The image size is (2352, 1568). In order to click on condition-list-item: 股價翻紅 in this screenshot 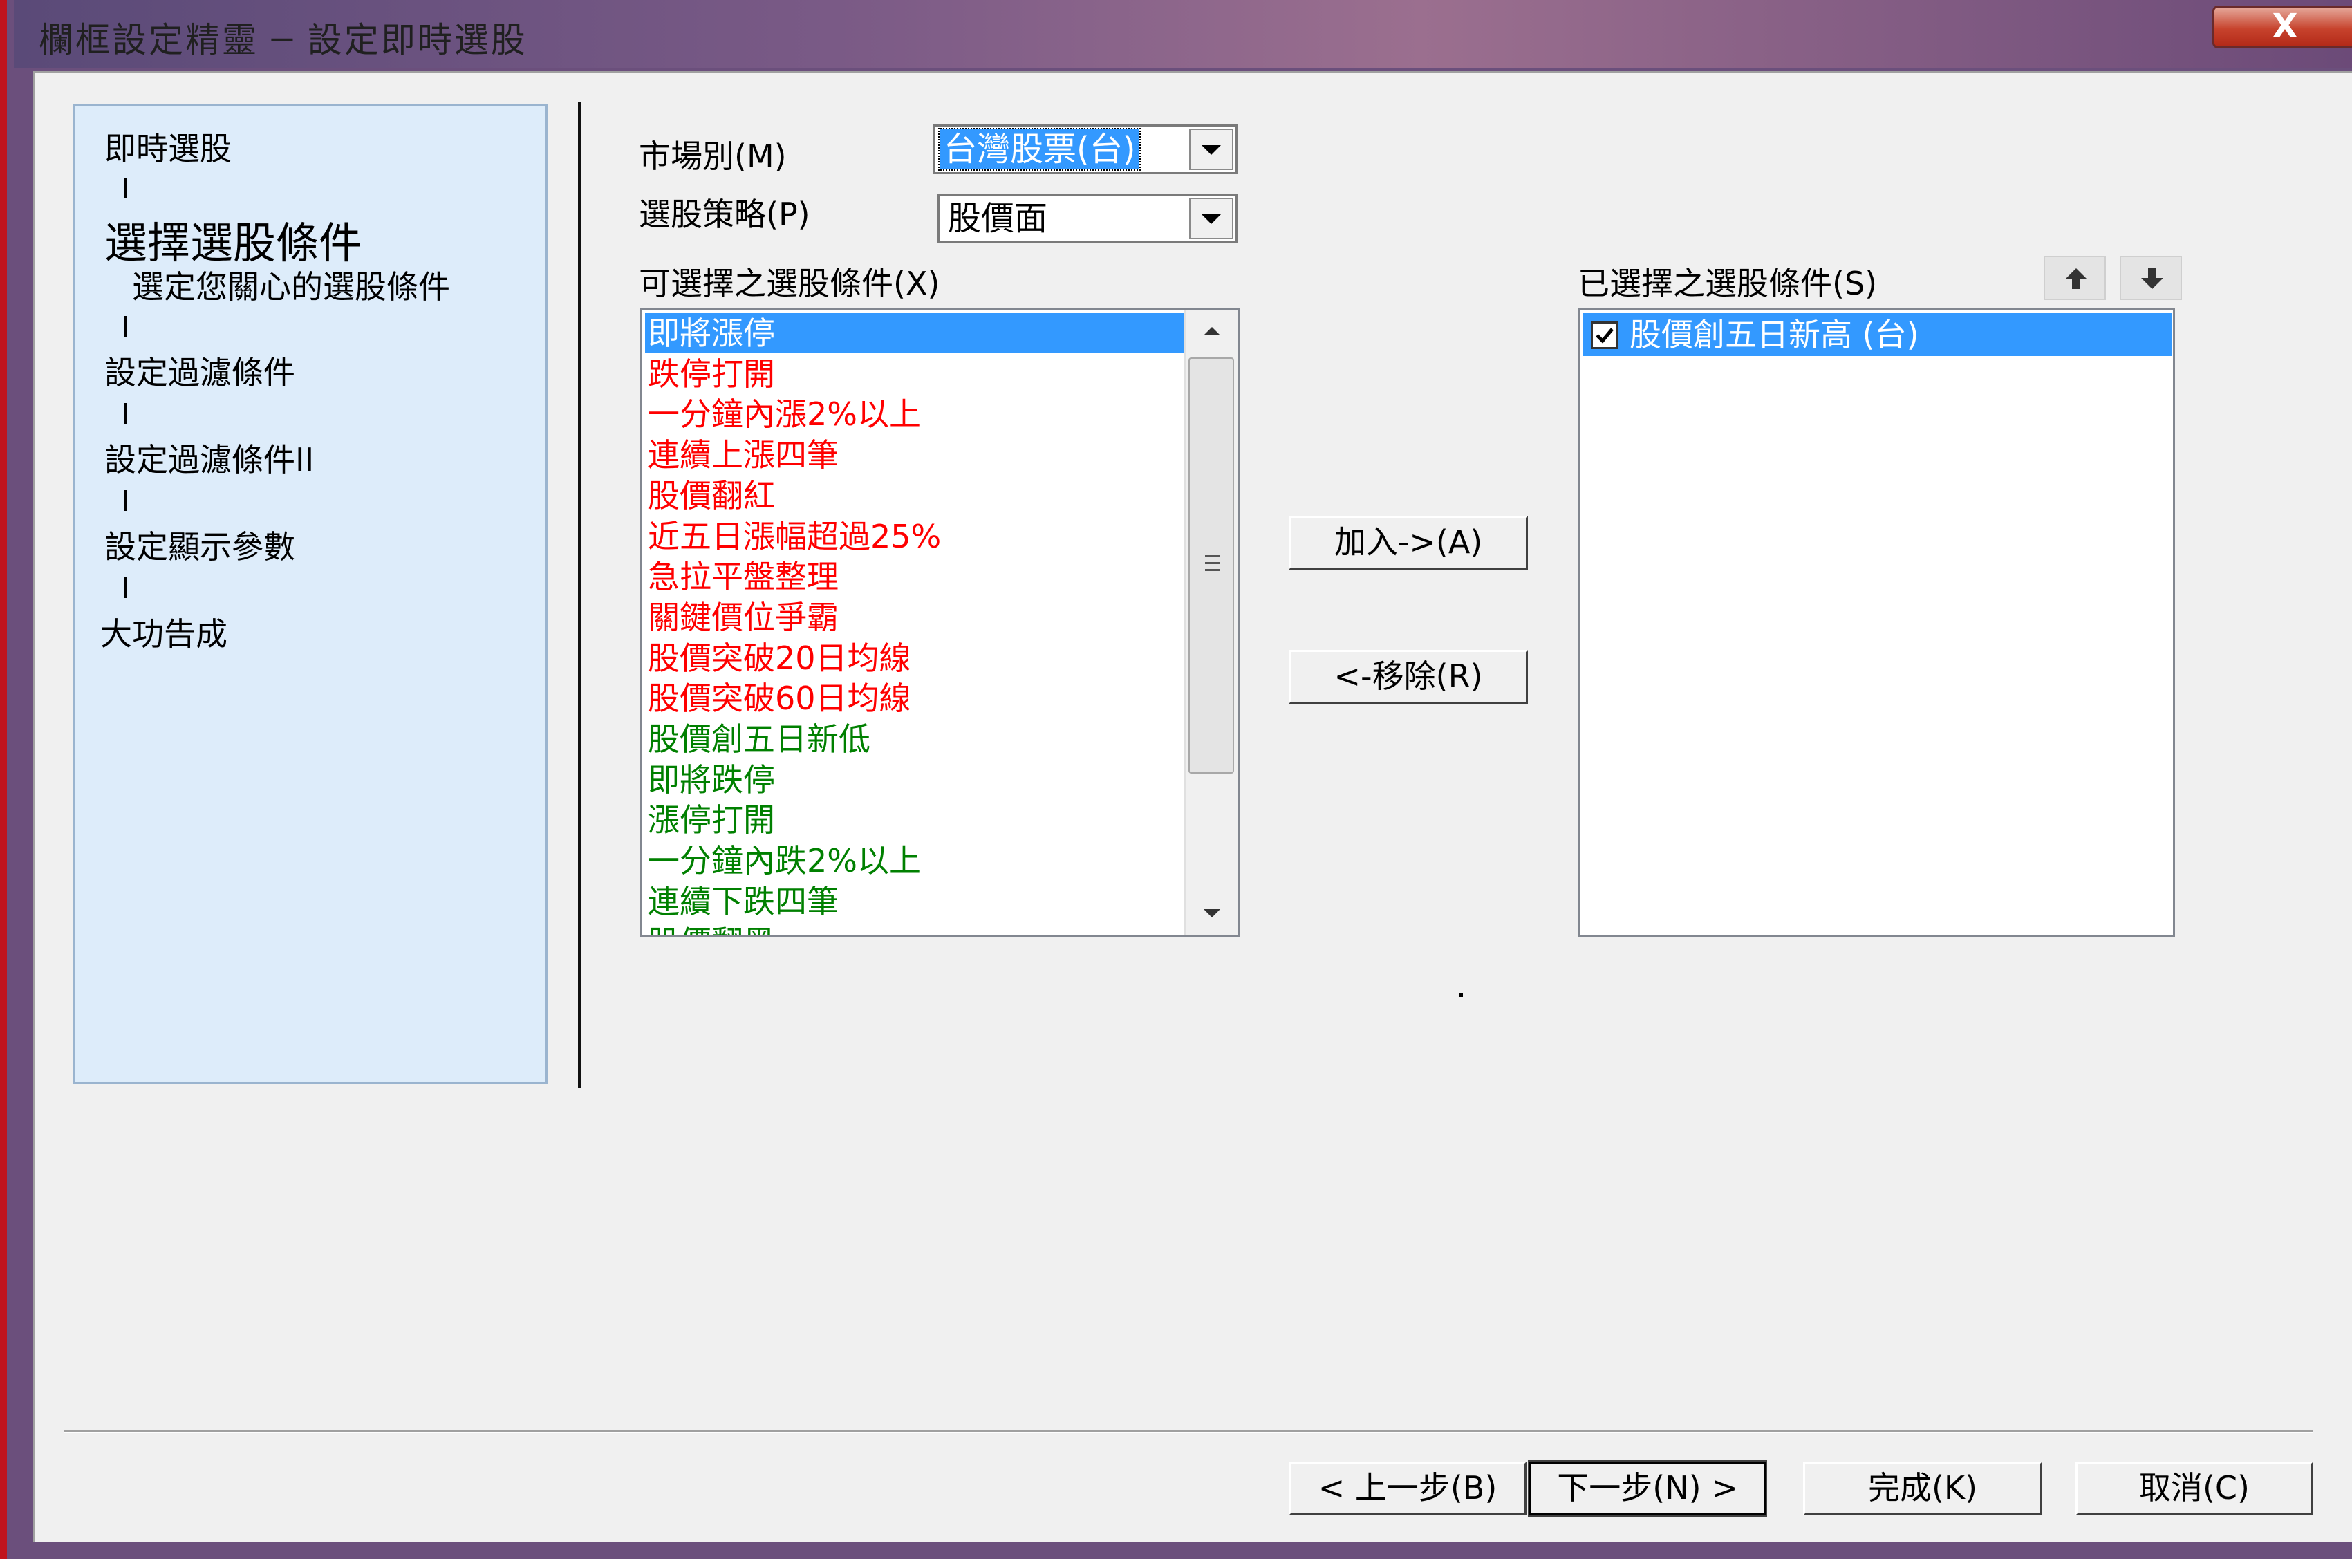, I will do `click(710, 496)`.